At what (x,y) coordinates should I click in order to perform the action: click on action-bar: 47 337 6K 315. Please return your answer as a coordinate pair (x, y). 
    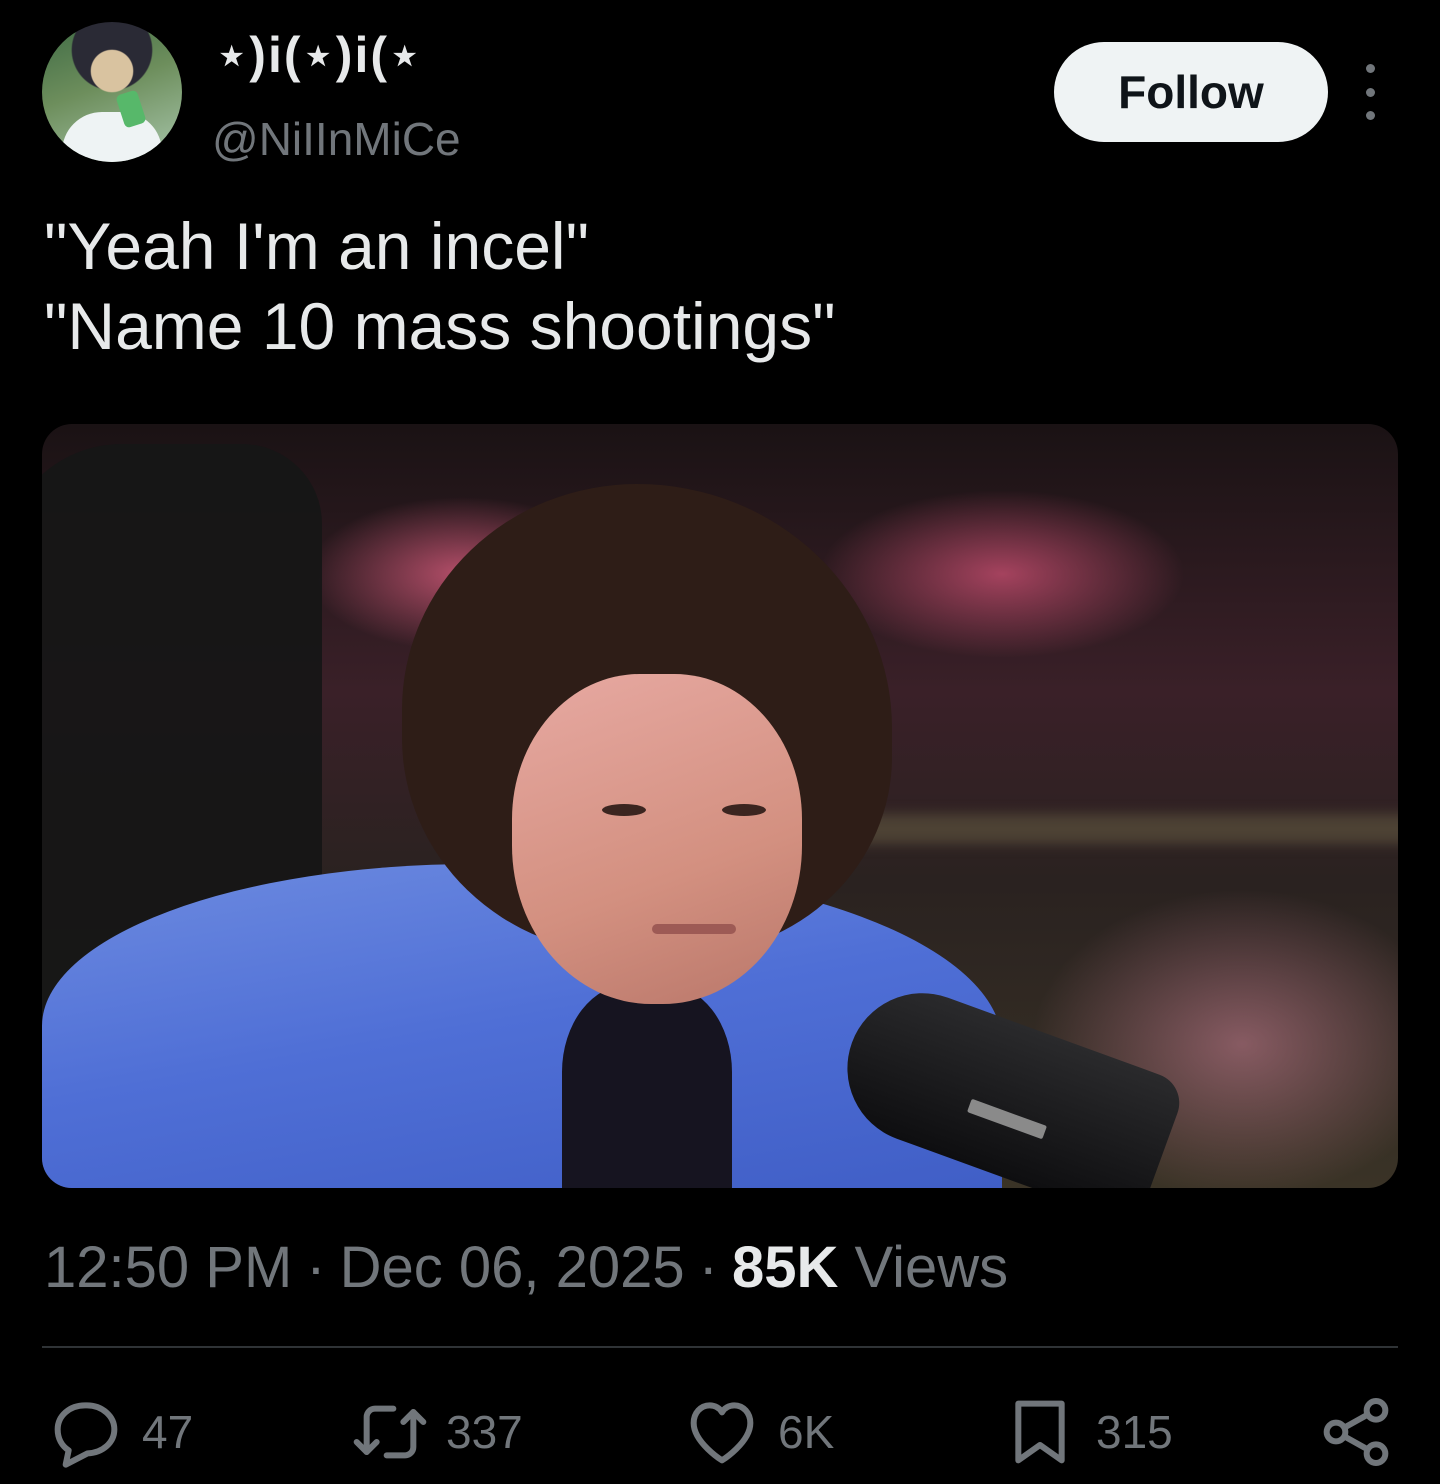
    Looking at the image, I should click on (720, 1432).